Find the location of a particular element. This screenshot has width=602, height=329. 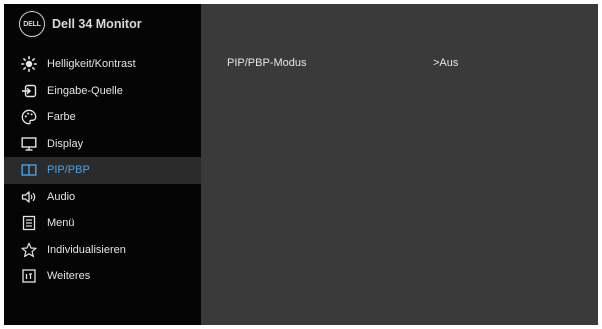

menu-item-label: Display is located at coordinates (65, 143).